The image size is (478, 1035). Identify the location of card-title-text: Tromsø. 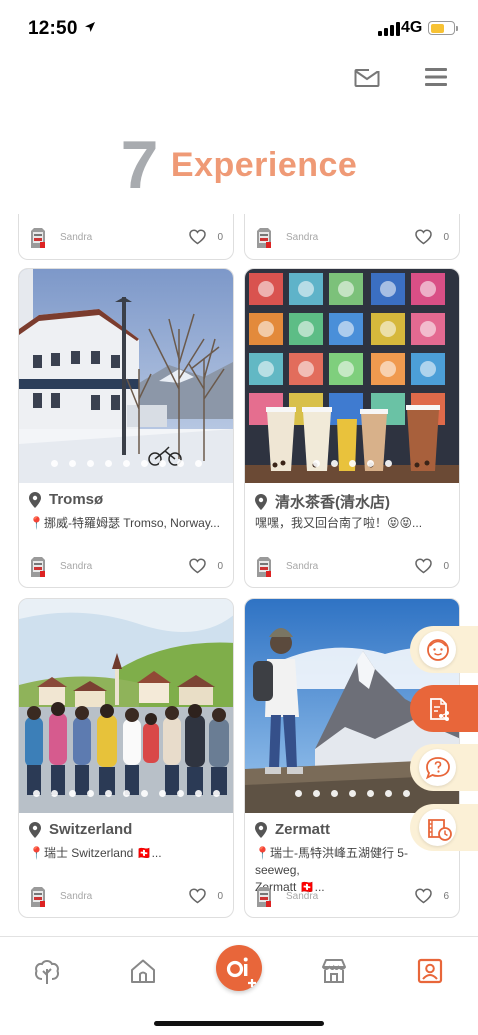
(76, 499).